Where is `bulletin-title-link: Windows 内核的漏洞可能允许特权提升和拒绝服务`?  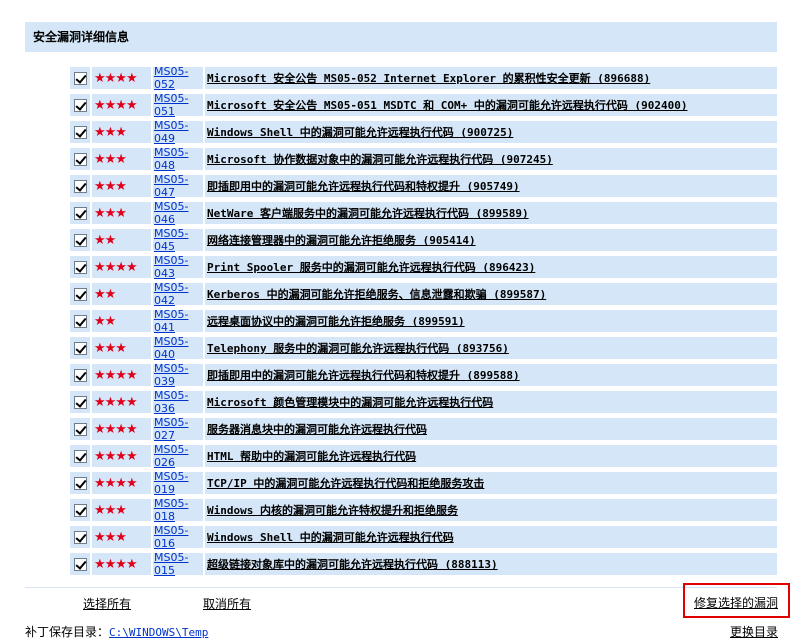
bulletin-title-link: Windows 内核的漏洞可能允许特权提升和拒绝服务 is located at coordinates (332, 510).